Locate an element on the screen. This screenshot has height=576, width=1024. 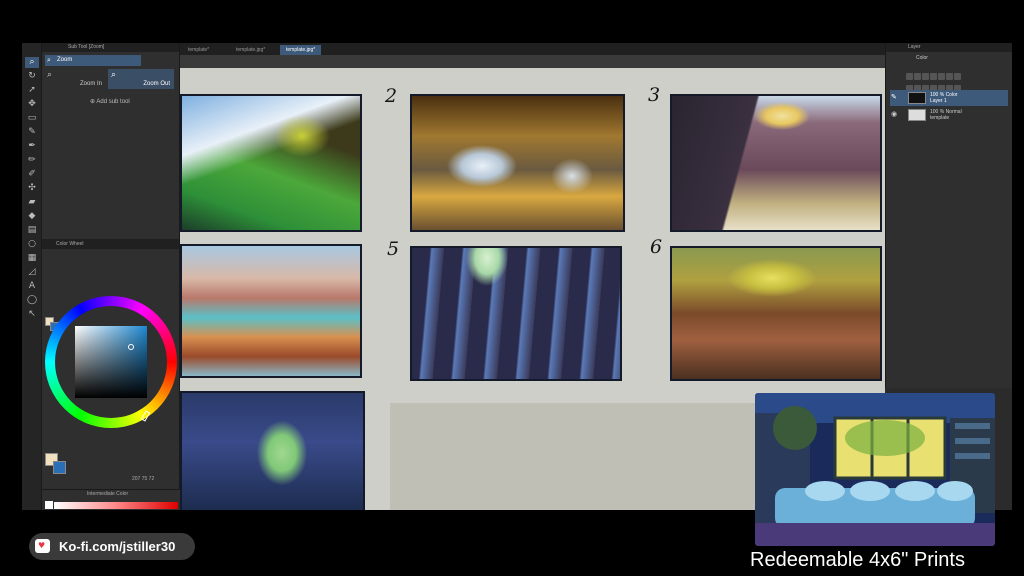
correct-line-icon: ↖ is located at coordinates (32, 314).